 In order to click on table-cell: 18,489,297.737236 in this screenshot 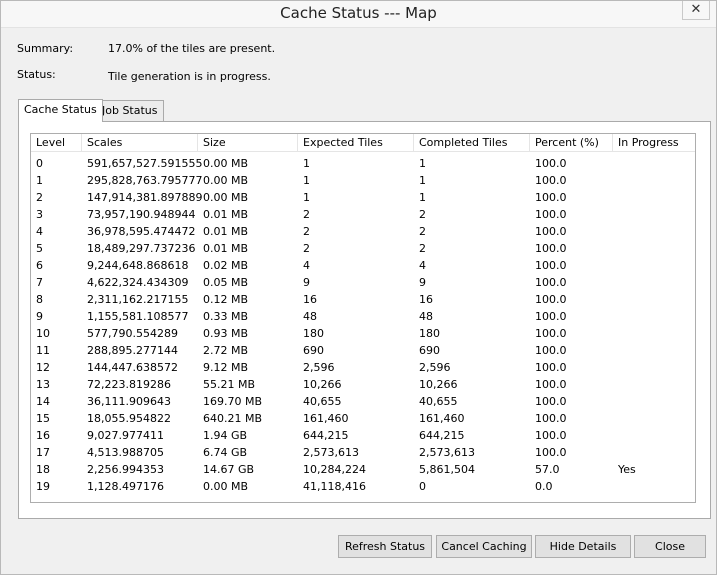, I will do `click(141, 248)`.